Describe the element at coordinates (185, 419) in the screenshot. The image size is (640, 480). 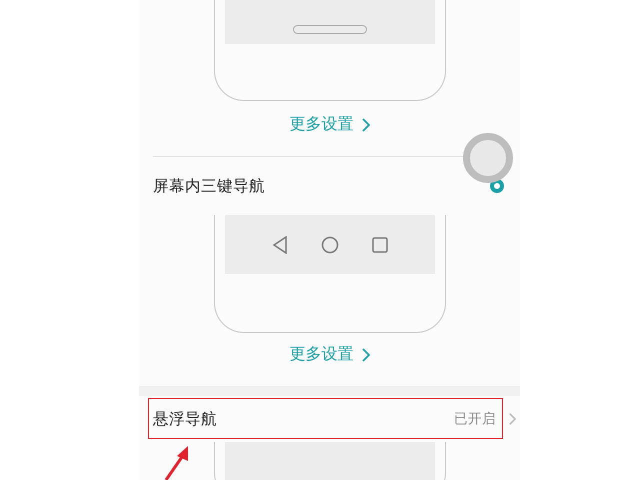
I see `option-label: 悬浮导航` at that location.